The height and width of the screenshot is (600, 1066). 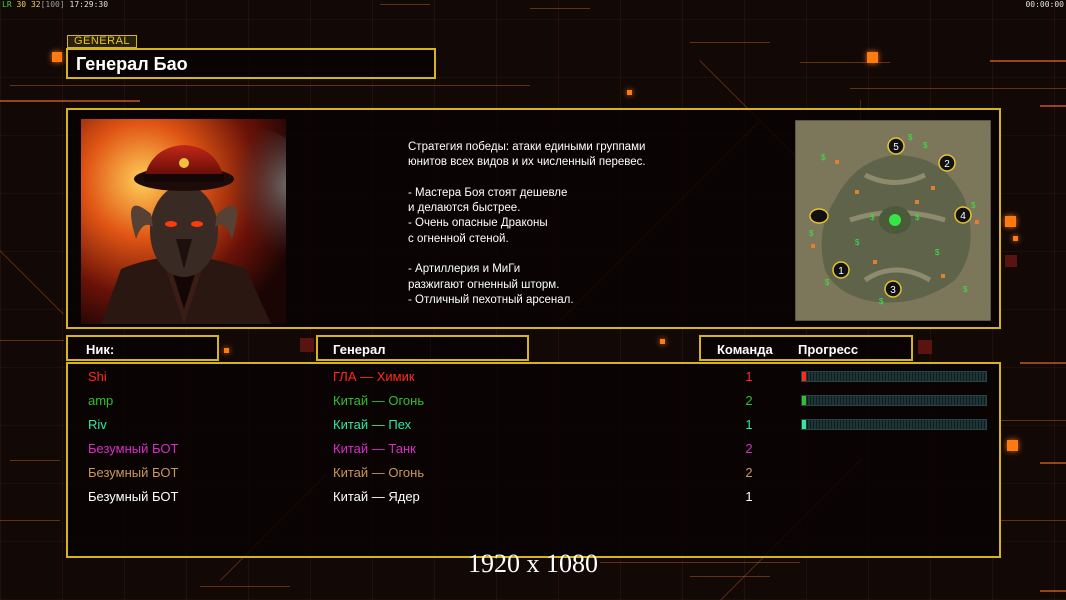 What do you see at coordinates (7, 4) in the screenshot?
I see `hud-prefix: LR` at bounding box center [7, 4].